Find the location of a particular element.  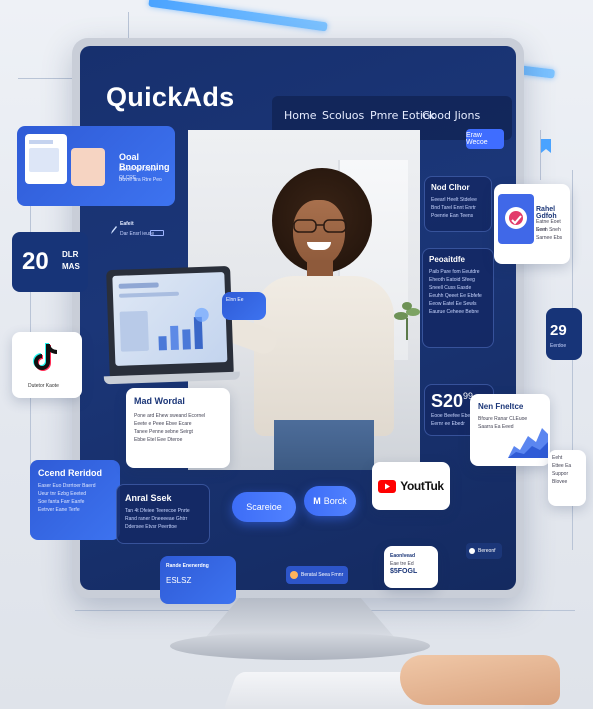

primary-action-button: Scareioe is located at coordinates (264, 507).